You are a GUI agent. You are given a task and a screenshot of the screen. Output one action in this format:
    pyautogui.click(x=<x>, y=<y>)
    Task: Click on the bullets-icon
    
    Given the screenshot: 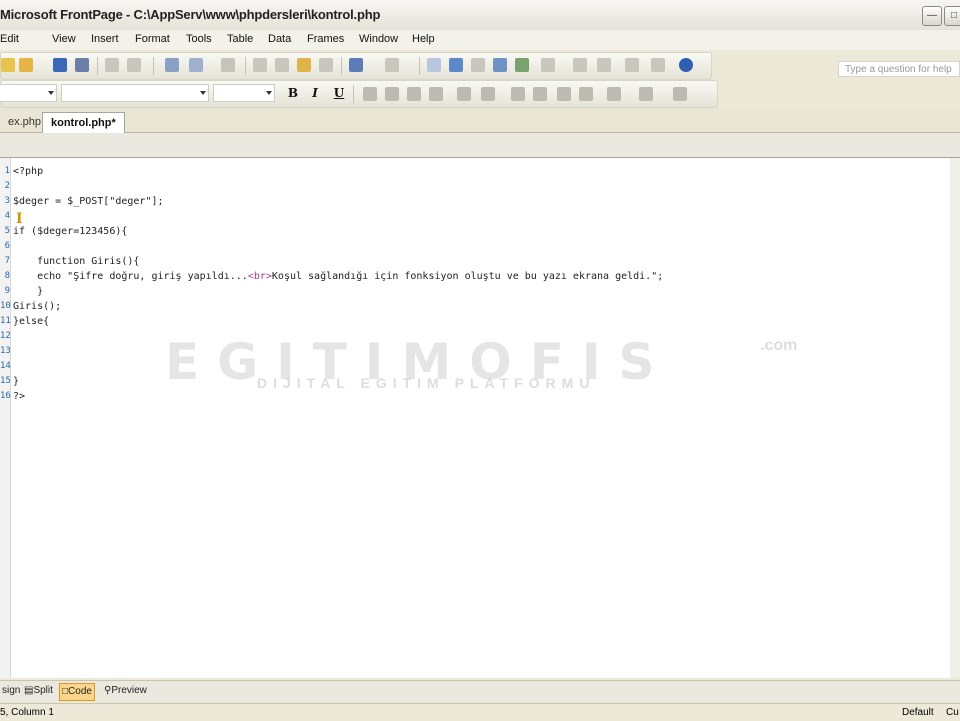 What is the action you would take?
    pyautogui.click(x=540, y=94)
    